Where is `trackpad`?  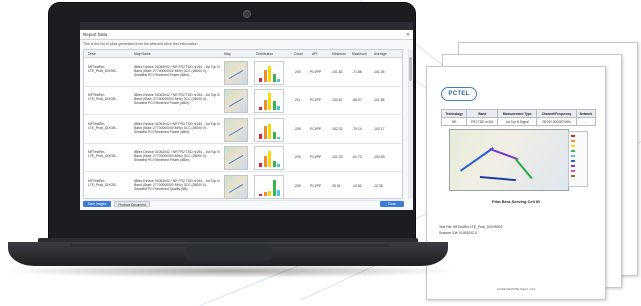 trackpad is located at coordinates (229, 254).